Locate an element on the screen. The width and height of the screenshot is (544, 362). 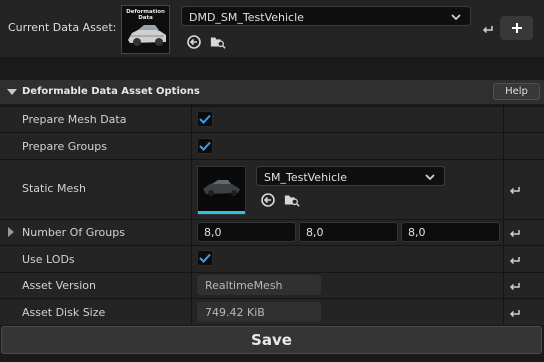
number-of-groups-x-field: 8,0 is located at coordinates (246, 232).